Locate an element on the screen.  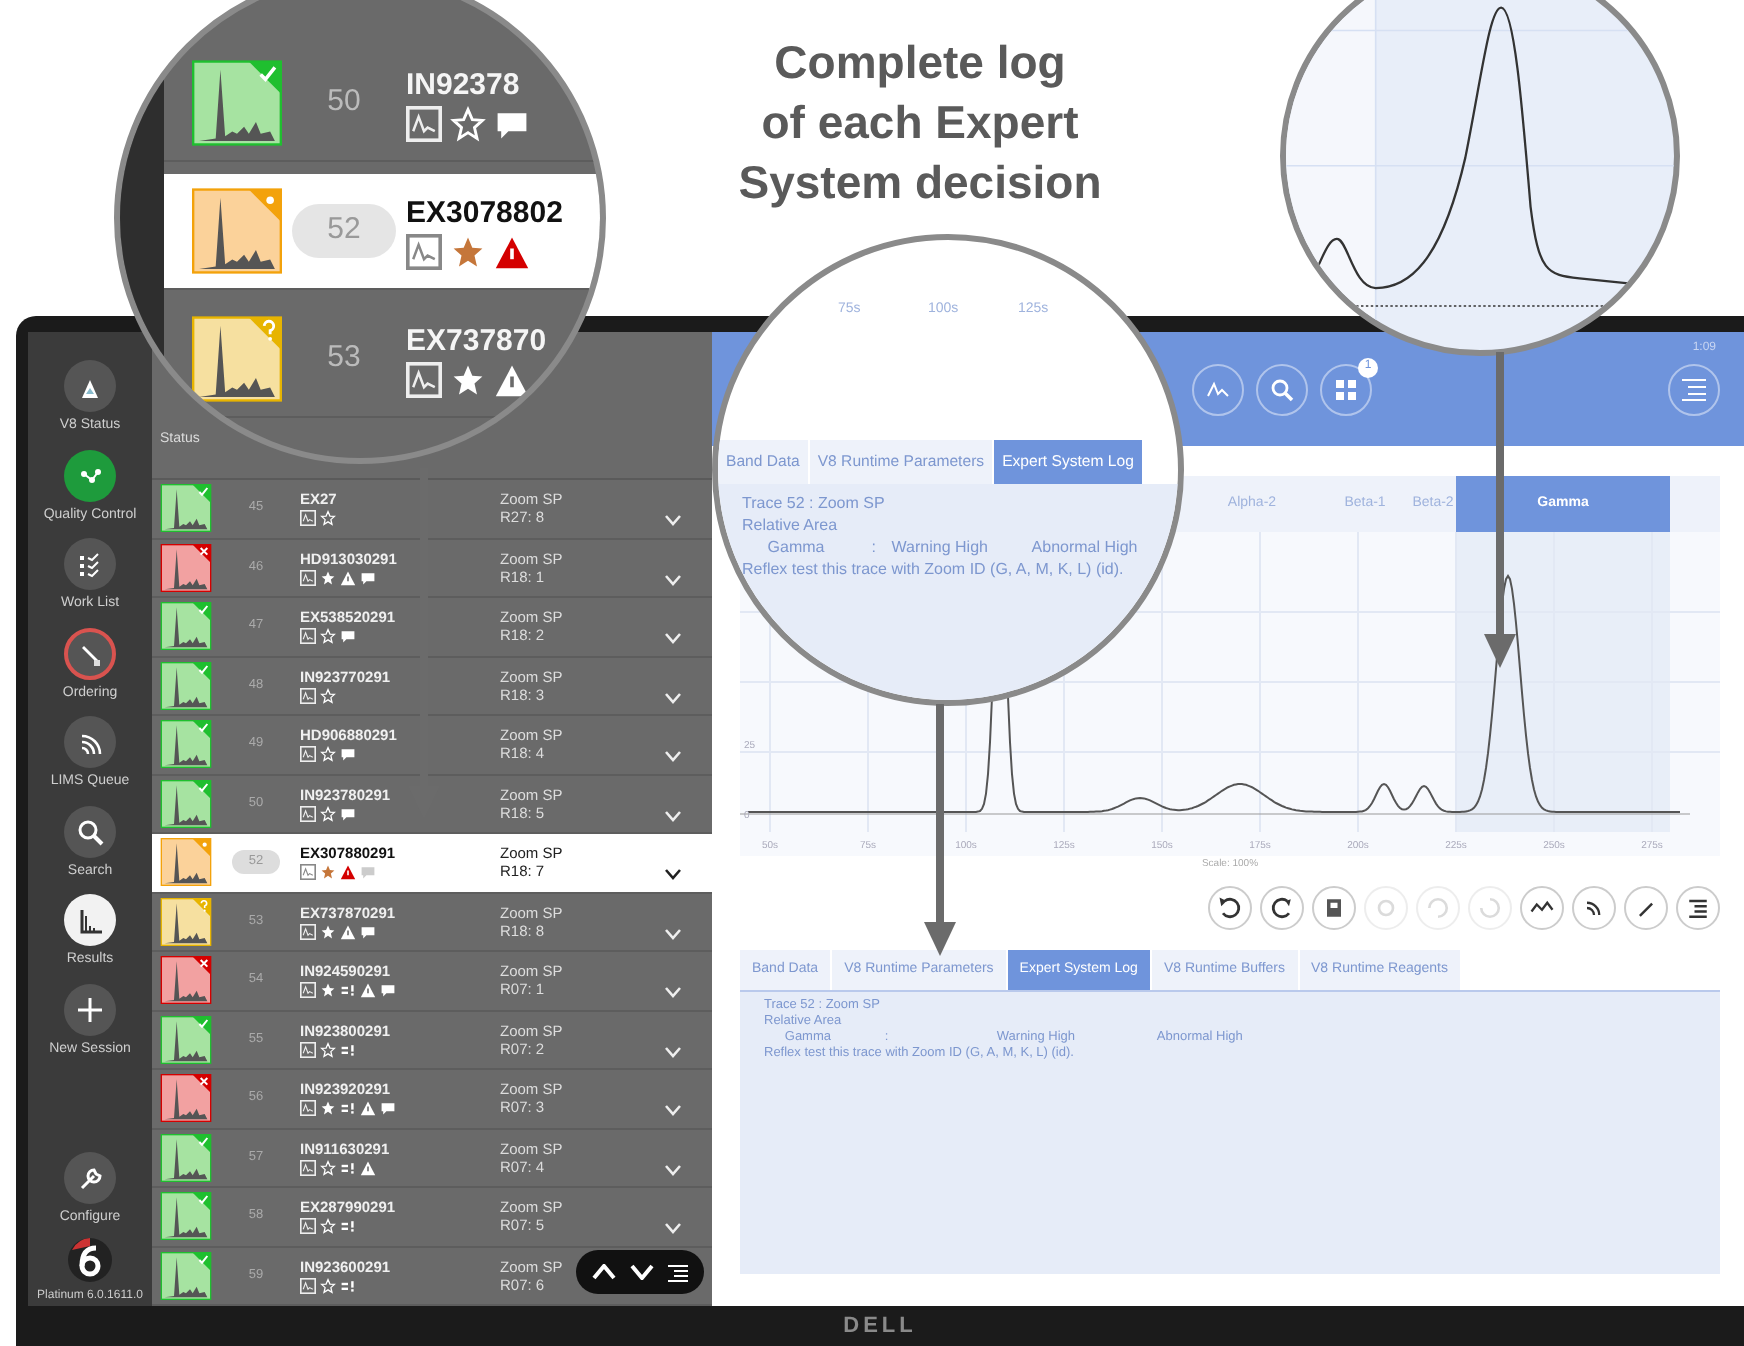
row-number: 50 is located at coordinates (344, 102).